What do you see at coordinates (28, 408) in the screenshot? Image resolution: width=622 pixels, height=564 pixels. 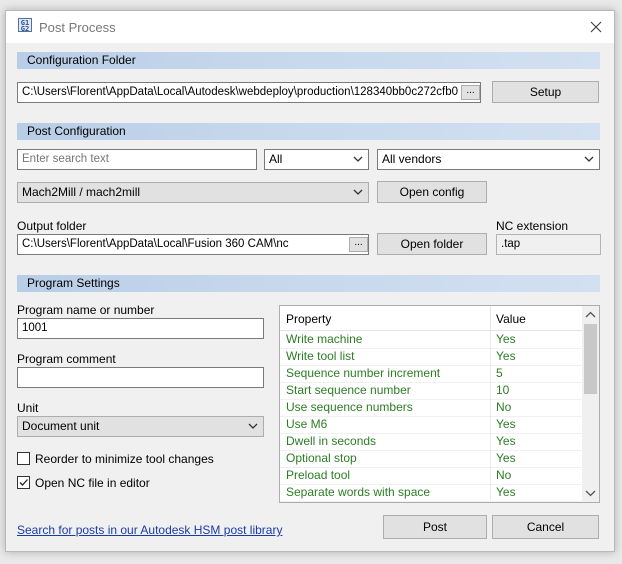 I see `unit-label: Unit` at bounding box center [28, 408].